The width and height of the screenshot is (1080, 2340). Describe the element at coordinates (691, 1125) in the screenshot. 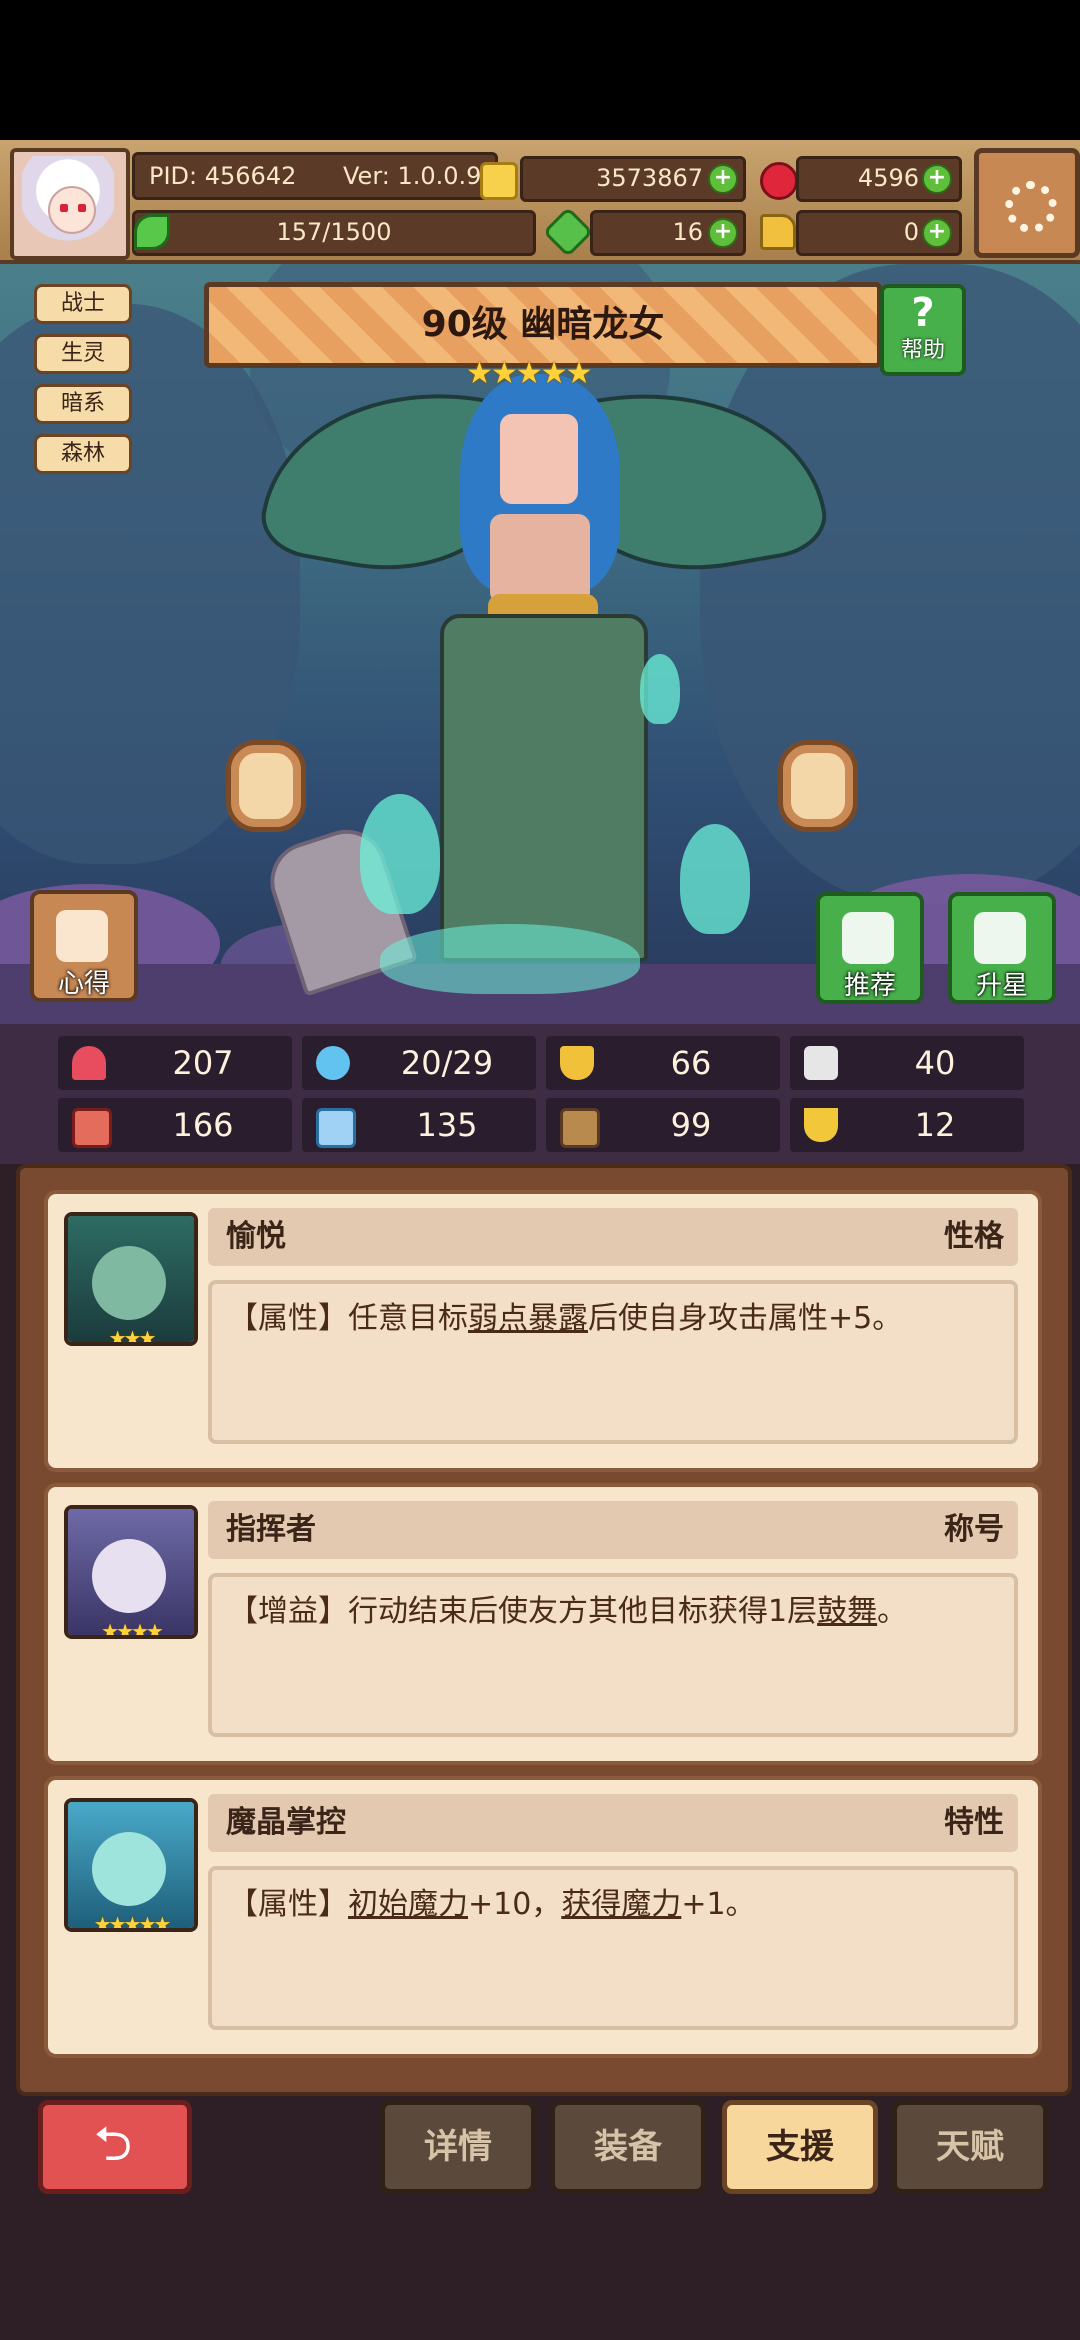

I see `stat-armor-value: 99` at that location.